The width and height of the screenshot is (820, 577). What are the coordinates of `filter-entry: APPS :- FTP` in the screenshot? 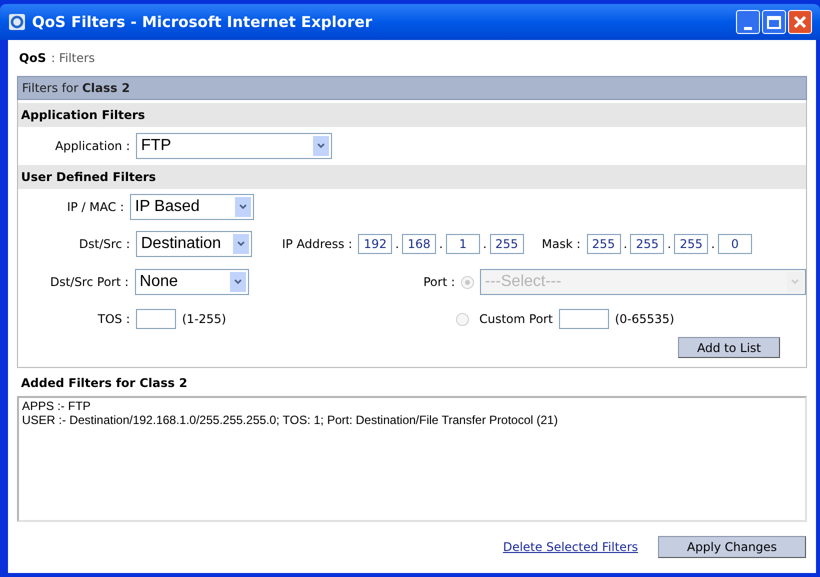 It's located at (412, 406).